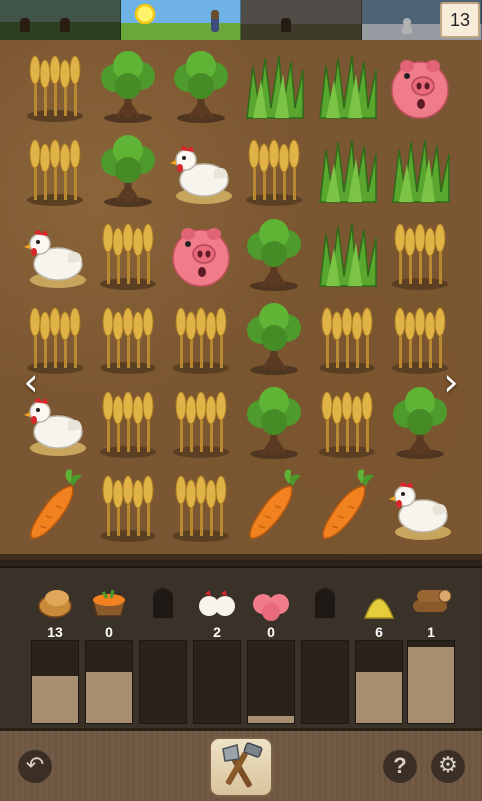 Image resolution: width=482 pixels, height=801 pixels. I want to click on help-button: ?, so click(400, 766).